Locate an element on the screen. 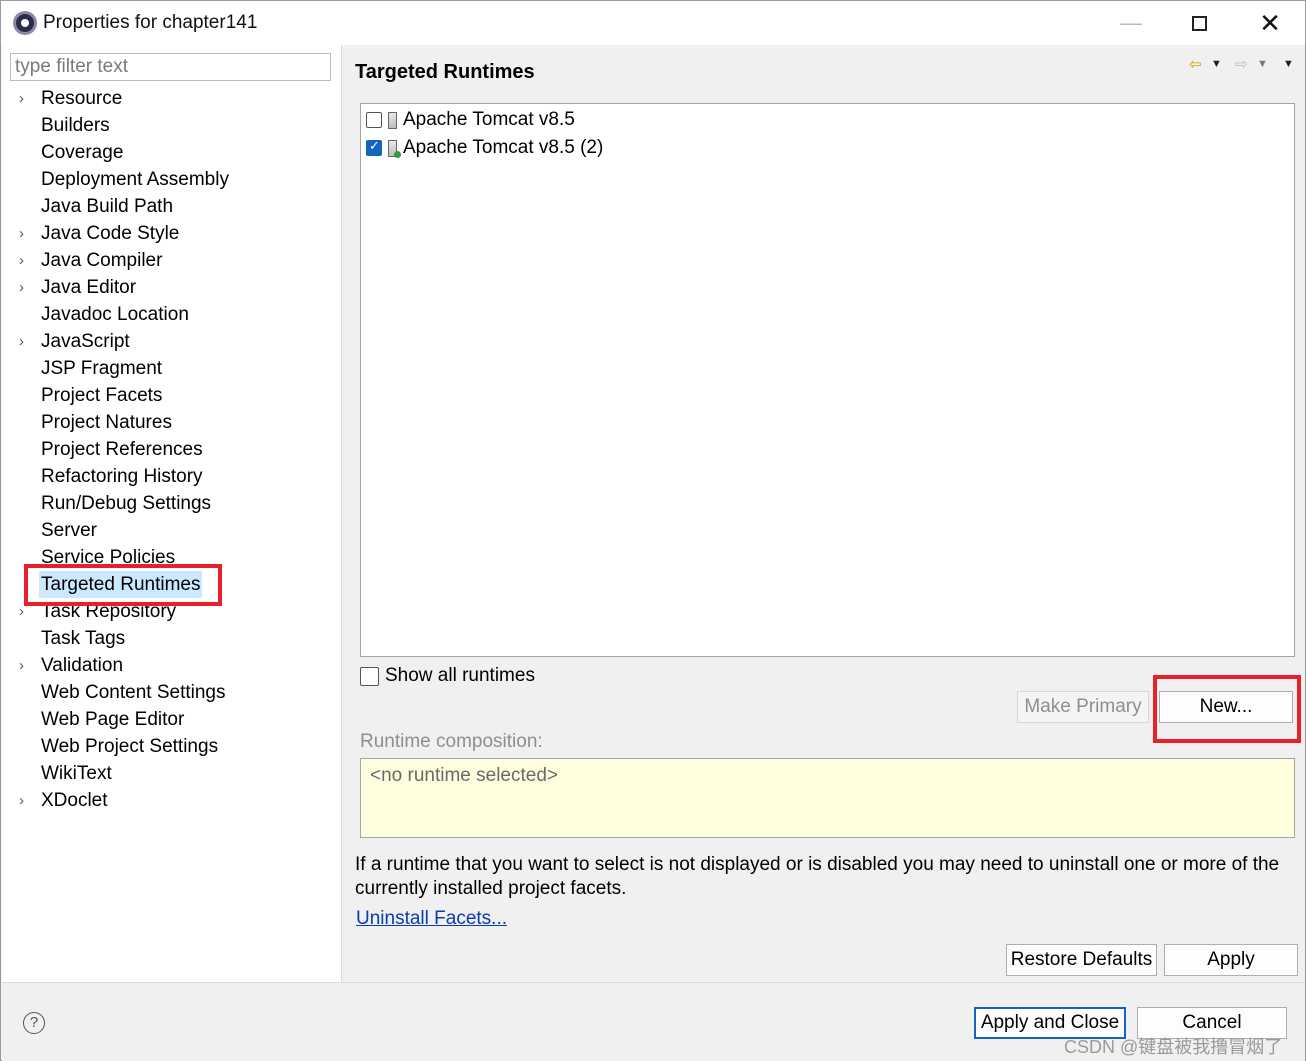 The image size is (1306, 1061). eclipse-icon is located at coordinates (25, 23).